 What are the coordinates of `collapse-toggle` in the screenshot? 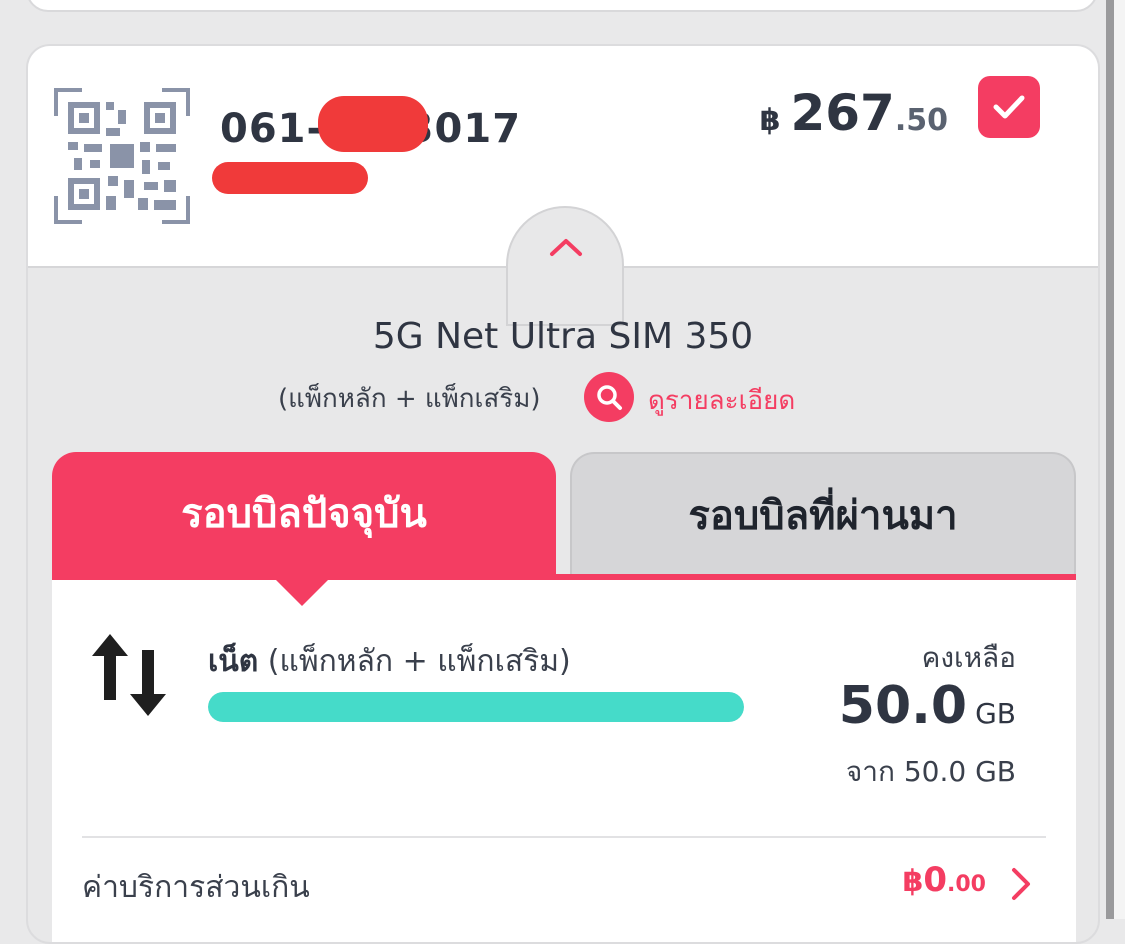 It's located at (565, 266).